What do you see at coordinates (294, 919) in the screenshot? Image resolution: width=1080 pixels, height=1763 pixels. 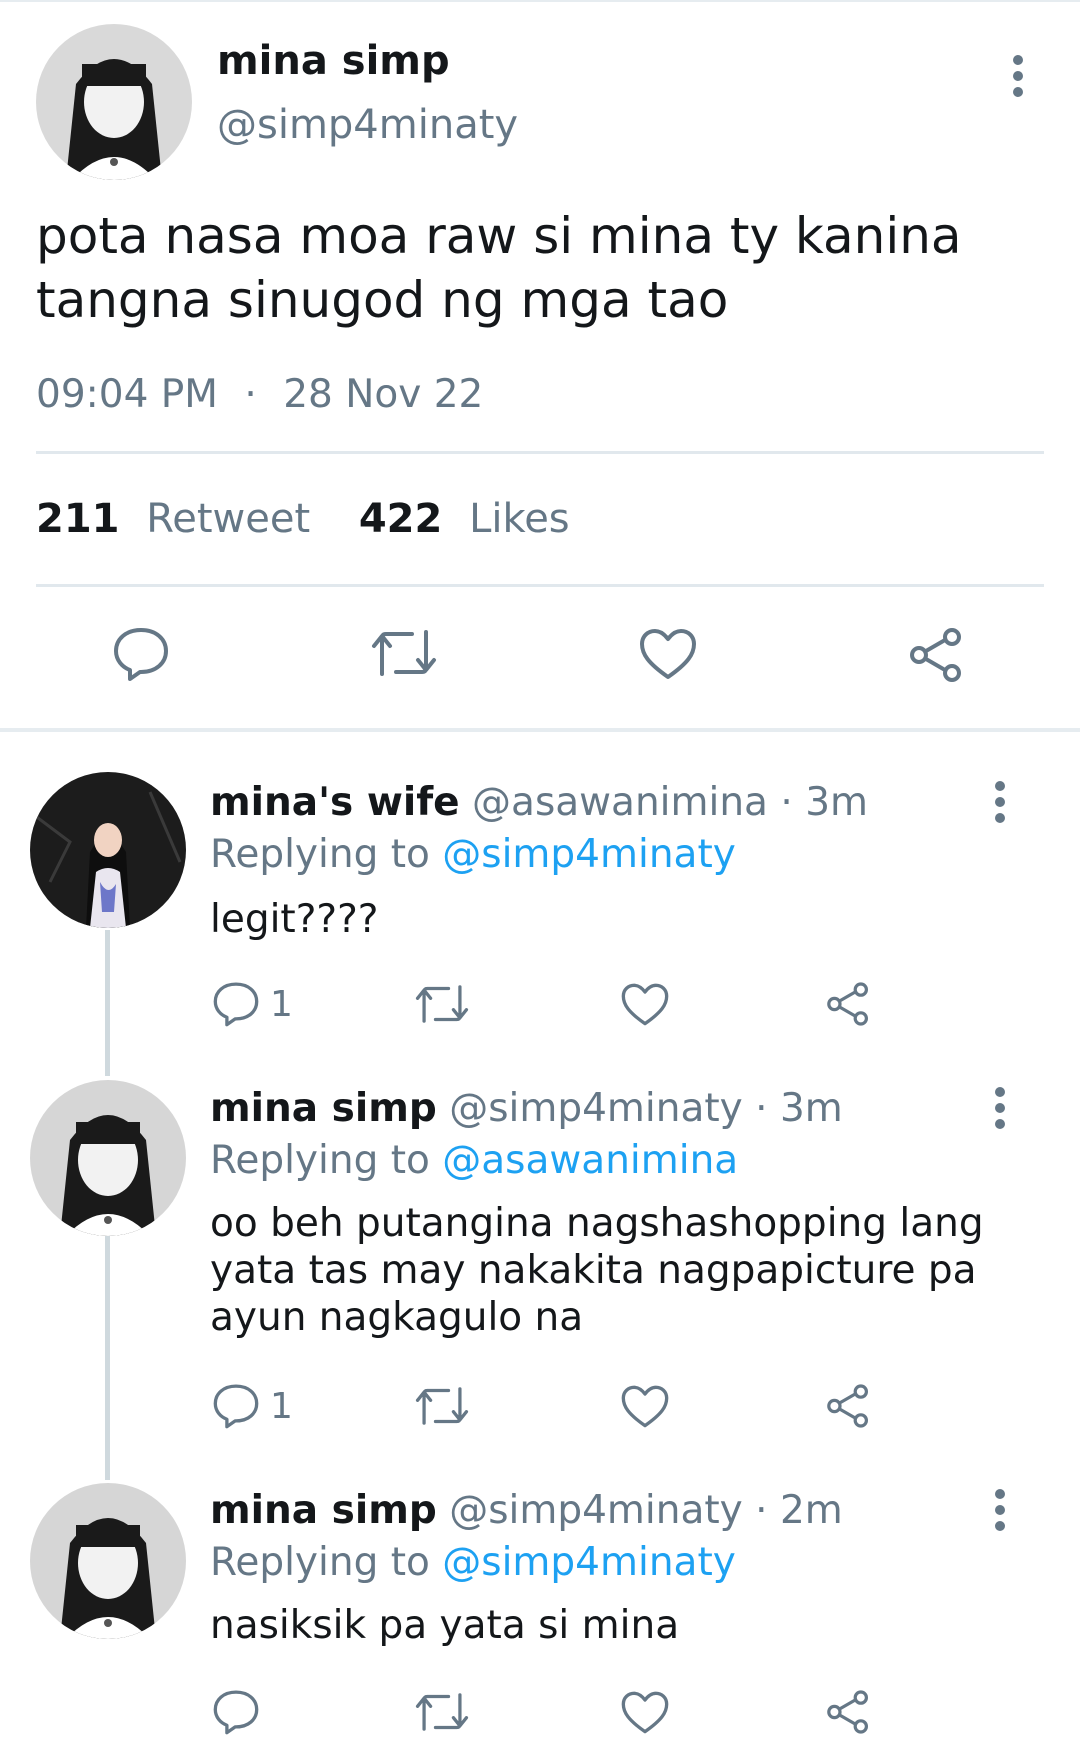 I see `reply-text: legit????` at bounding box center [294, 919].